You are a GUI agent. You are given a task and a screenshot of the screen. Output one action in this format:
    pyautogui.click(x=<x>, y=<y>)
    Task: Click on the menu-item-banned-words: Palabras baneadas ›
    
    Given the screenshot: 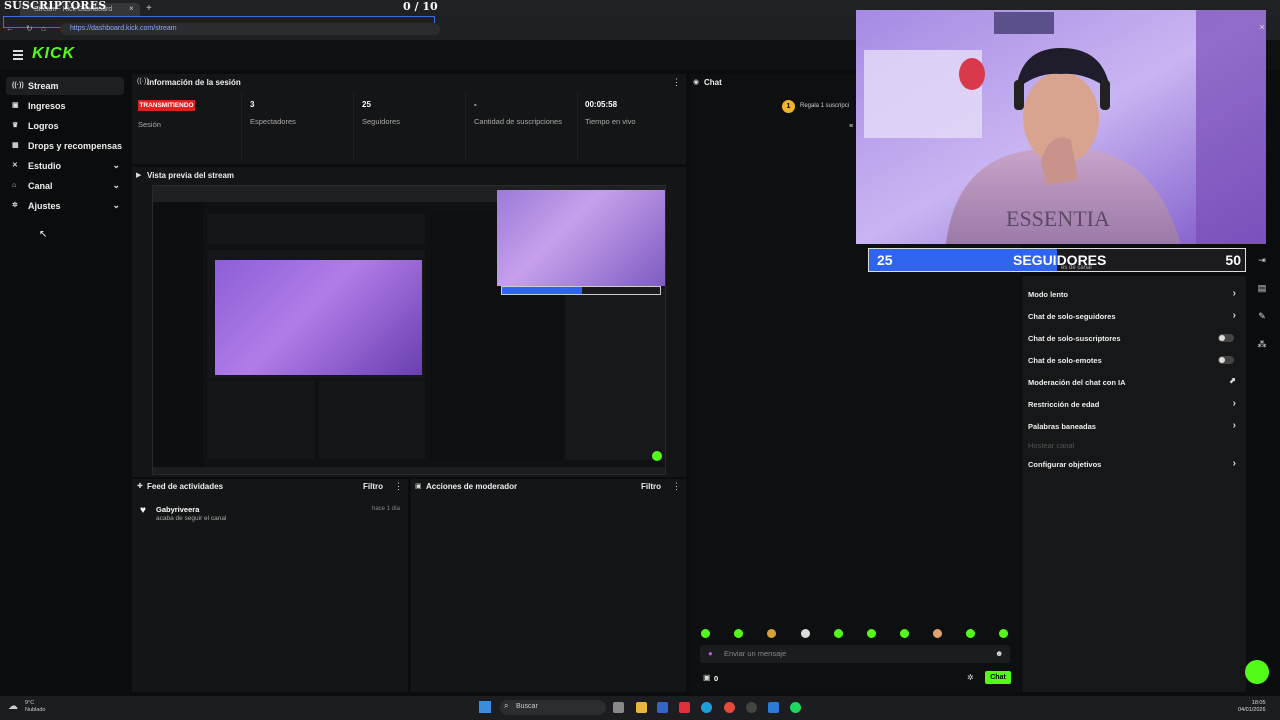 What is the action you would take?
    pyautogui.click(x=1134, y=426)
    